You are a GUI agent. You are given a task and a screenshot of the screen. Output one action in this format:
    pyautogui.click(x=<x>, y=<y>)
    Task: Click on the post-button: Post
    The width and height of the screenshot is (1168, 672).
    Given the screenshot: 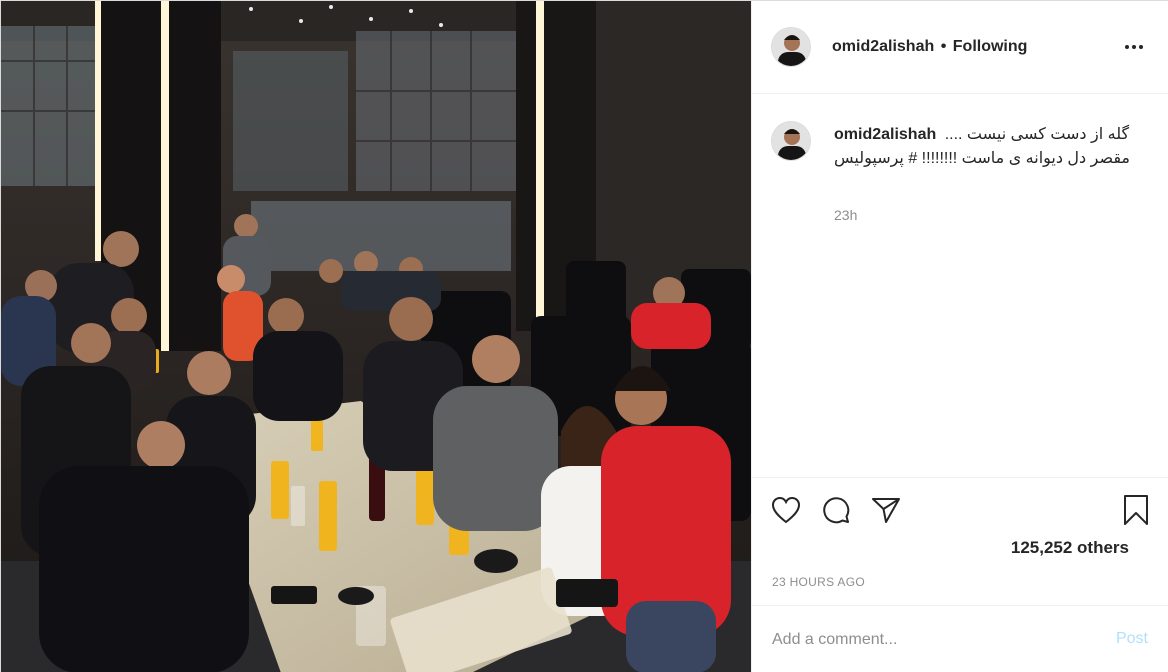 What is the action you would take?
    pyautogui.click(x=1132, y=639)
    